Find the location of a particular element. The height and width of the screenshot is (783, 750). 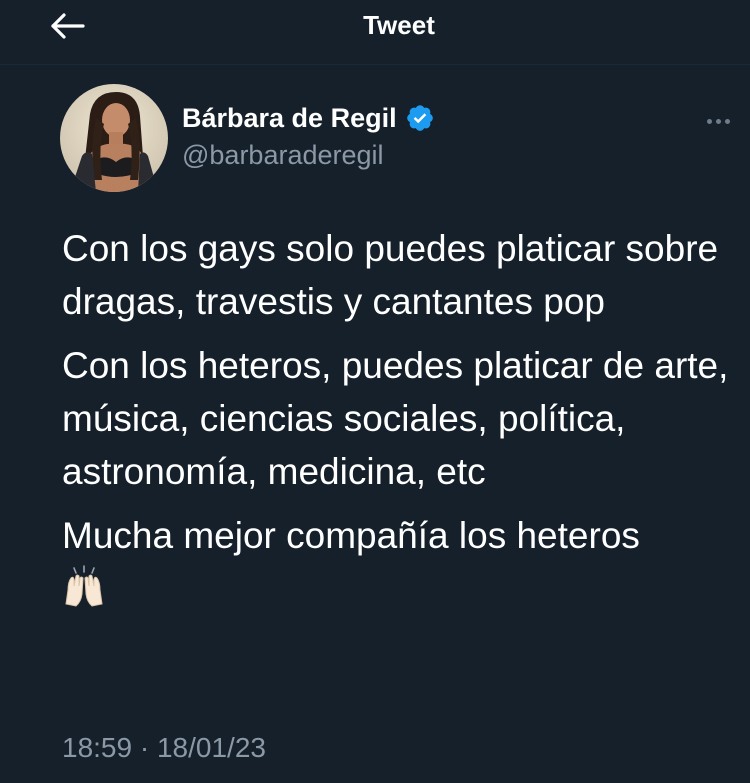

tweet-time-link: 18:59 · 18/01/23 is located at coordinates (164, 747).